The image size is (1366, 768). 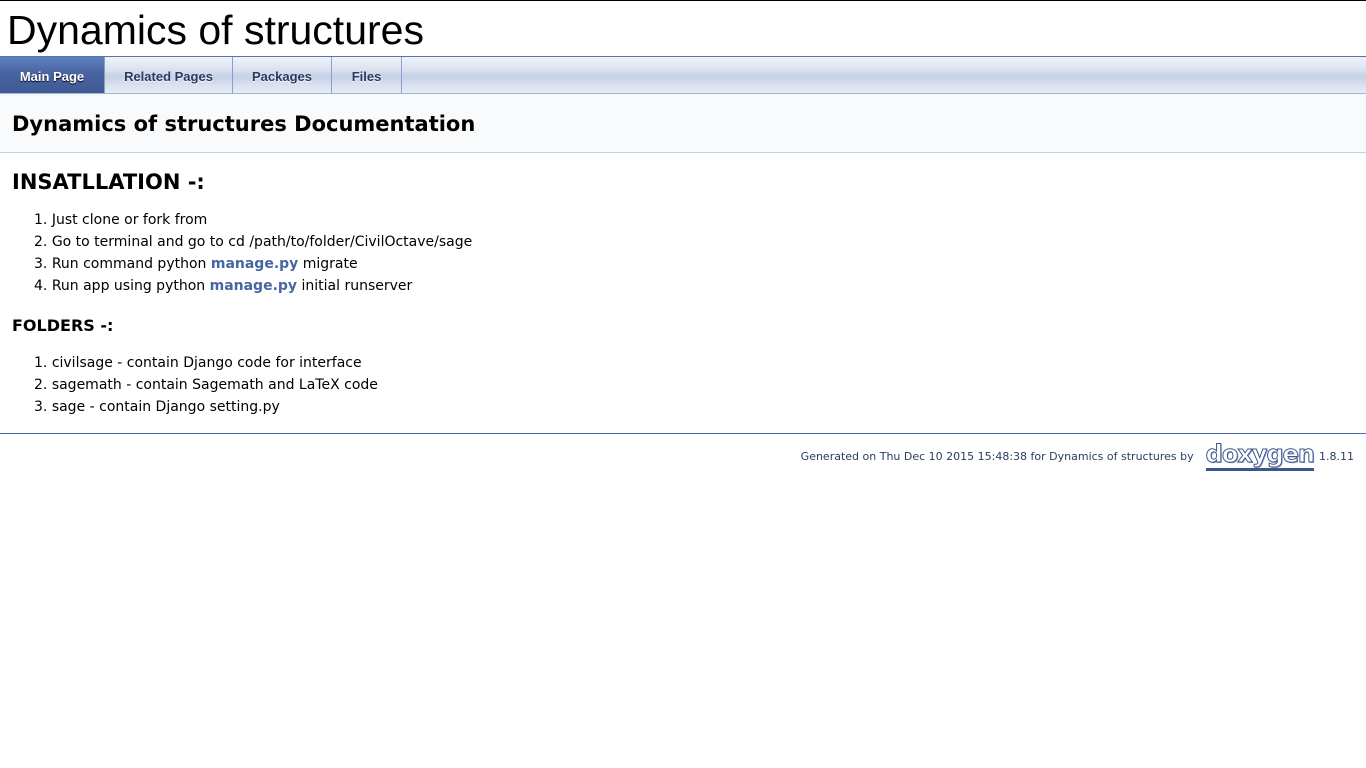 What do you see at coordinates (1336, 456) in the screenshot?
I see `doxygen-version: 1.8.11` at bounding box center [1336, 456].